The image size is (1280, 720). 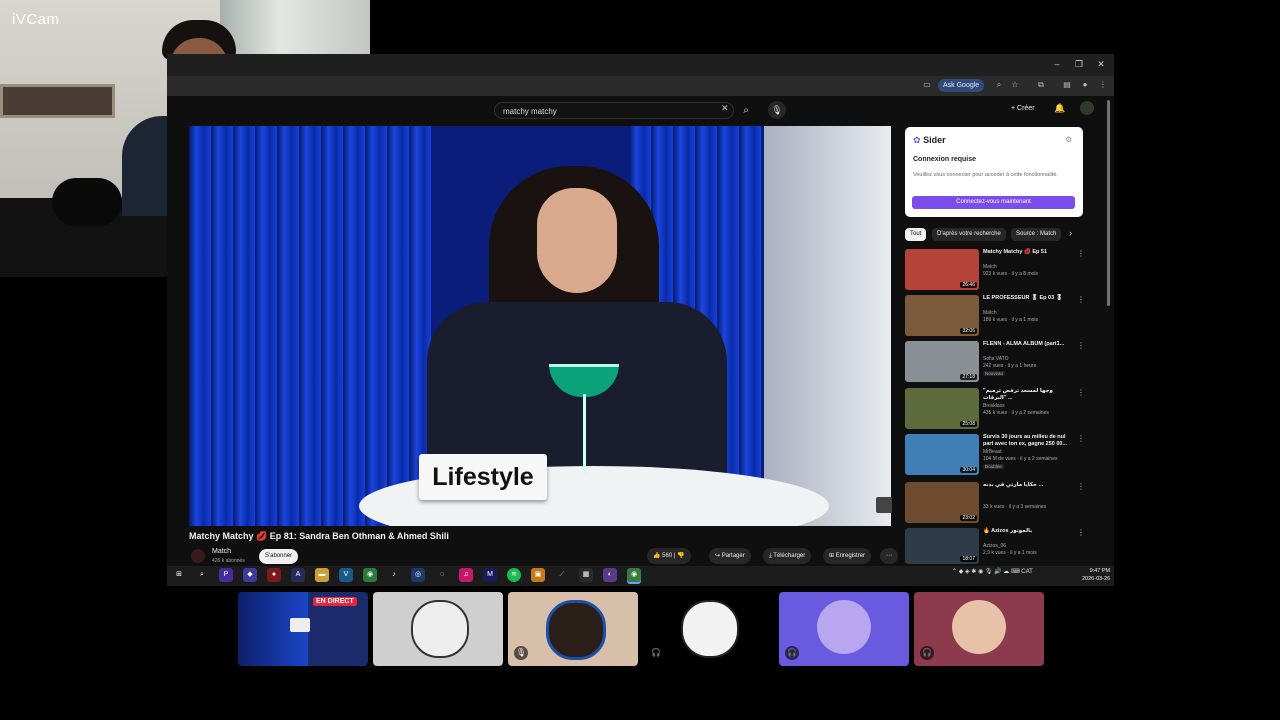 What do you see at coordinates (1036, 234) in the screenshot?
I see `chip-source: Source : Match` at bounding box center [1036, 234].